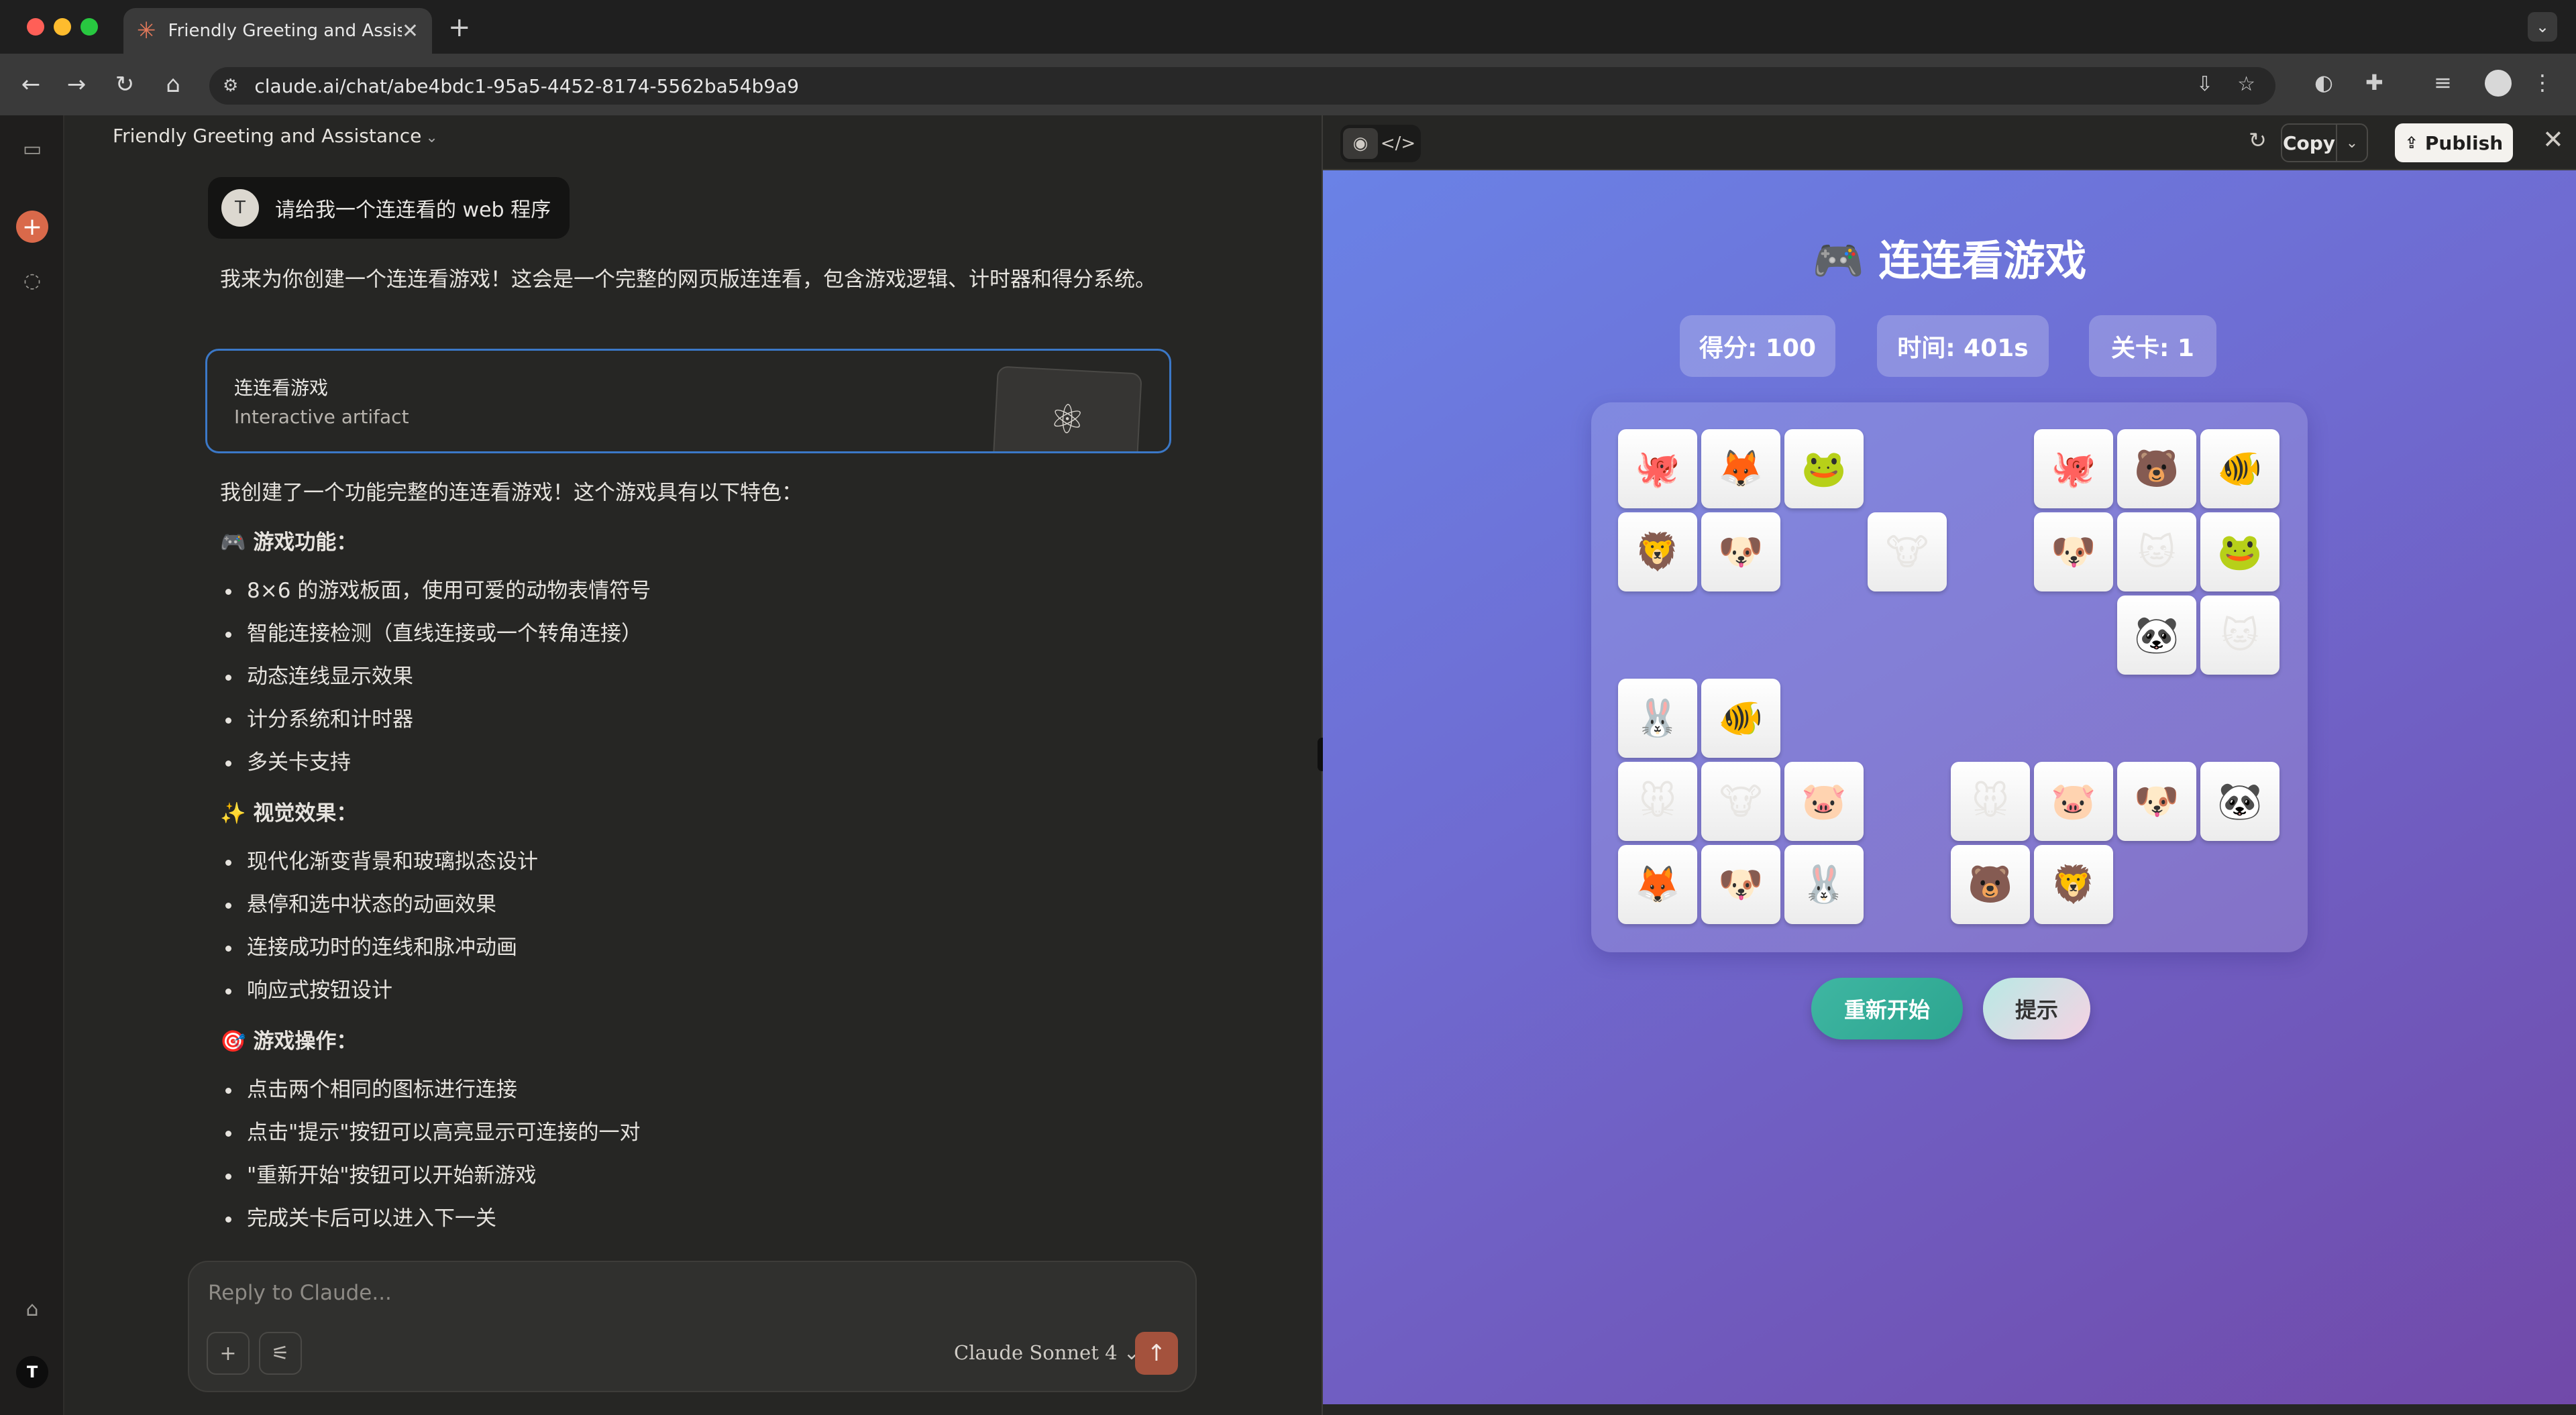 The width and height of the screenshot is (2576, 1415). Describe the element at coordinates (32, 280) in the screenshot. I see `chats-icon: ◌` at that location.